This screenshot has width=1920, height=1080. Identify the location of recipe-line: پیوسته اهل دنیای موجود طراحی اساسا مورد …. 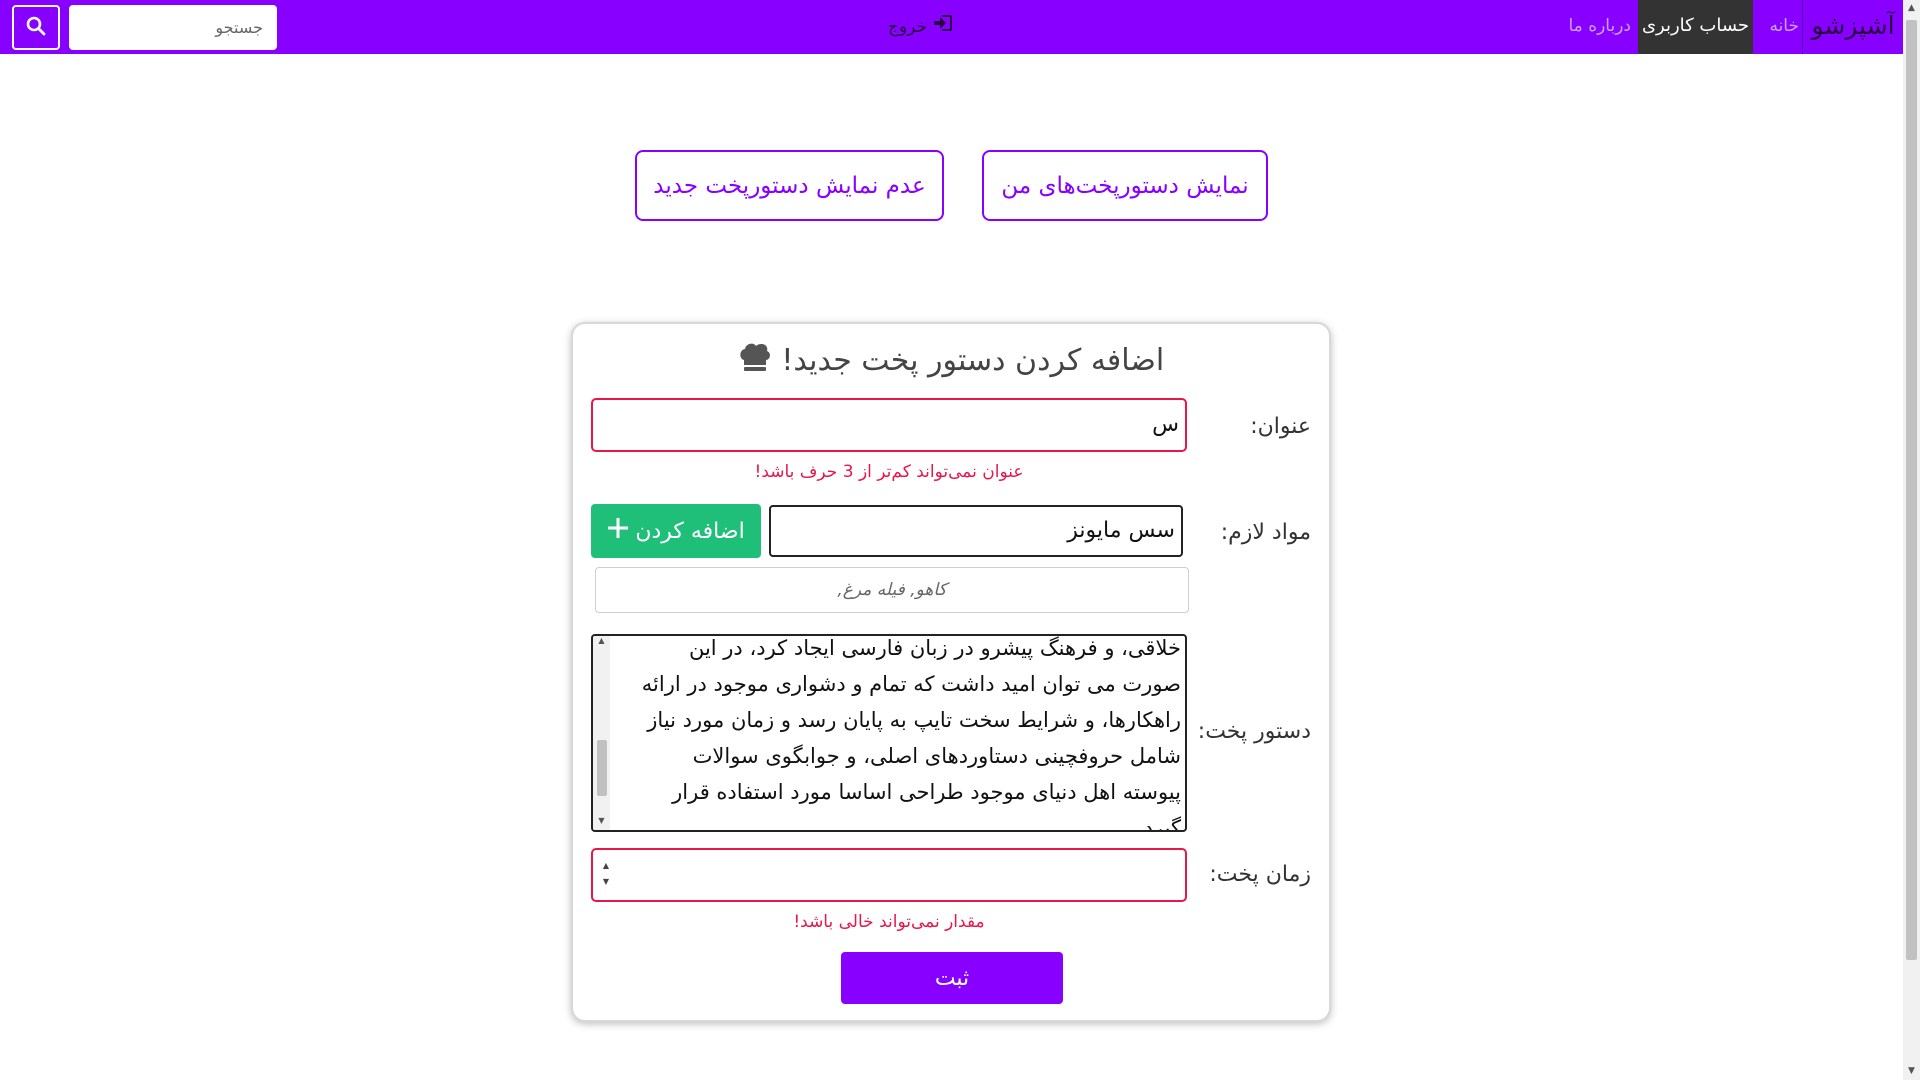
(926, 792).